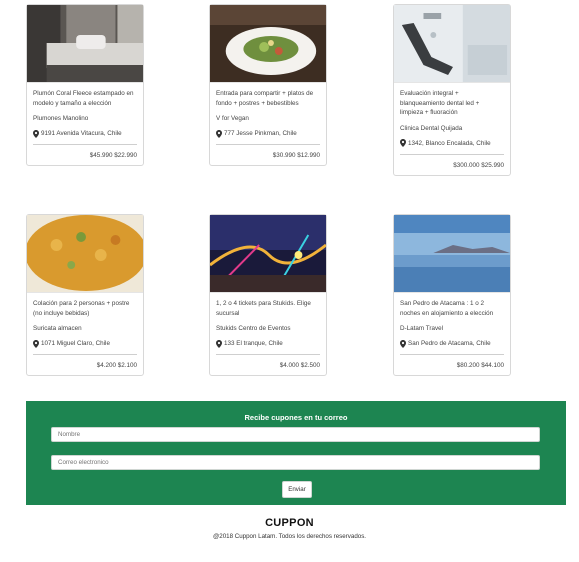  What do you see at coordinates (116, 365) in the screenshot?
I see `deal-price: $4.200 $2.100` at bounding box center [116, 365].